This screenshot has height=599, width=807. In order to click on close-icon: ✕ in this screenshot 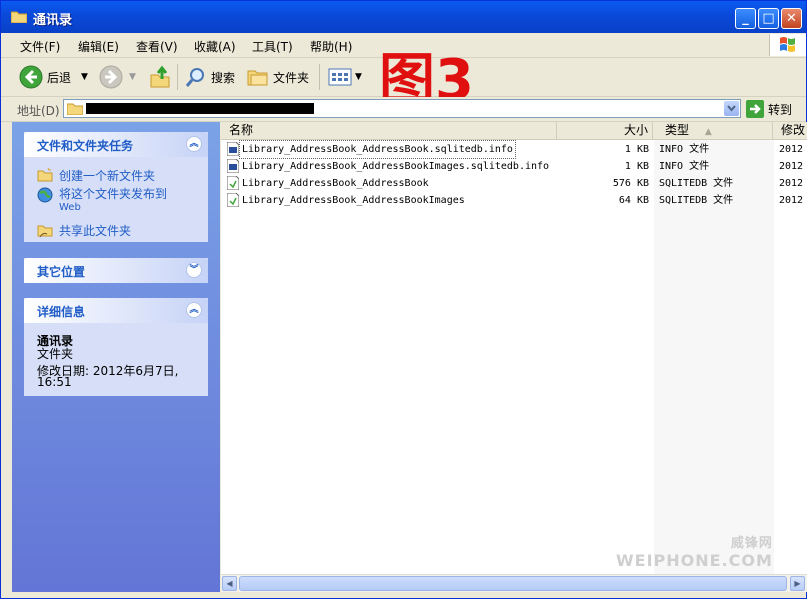, I will do `click(791, 18)`.